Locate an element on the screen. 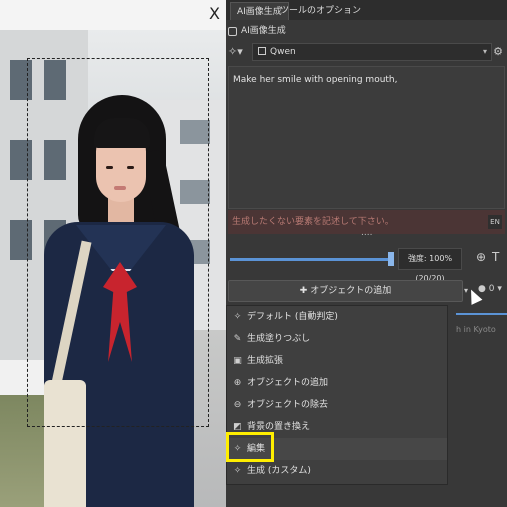  model-name: Qwen is located at coordinates (283, 52).